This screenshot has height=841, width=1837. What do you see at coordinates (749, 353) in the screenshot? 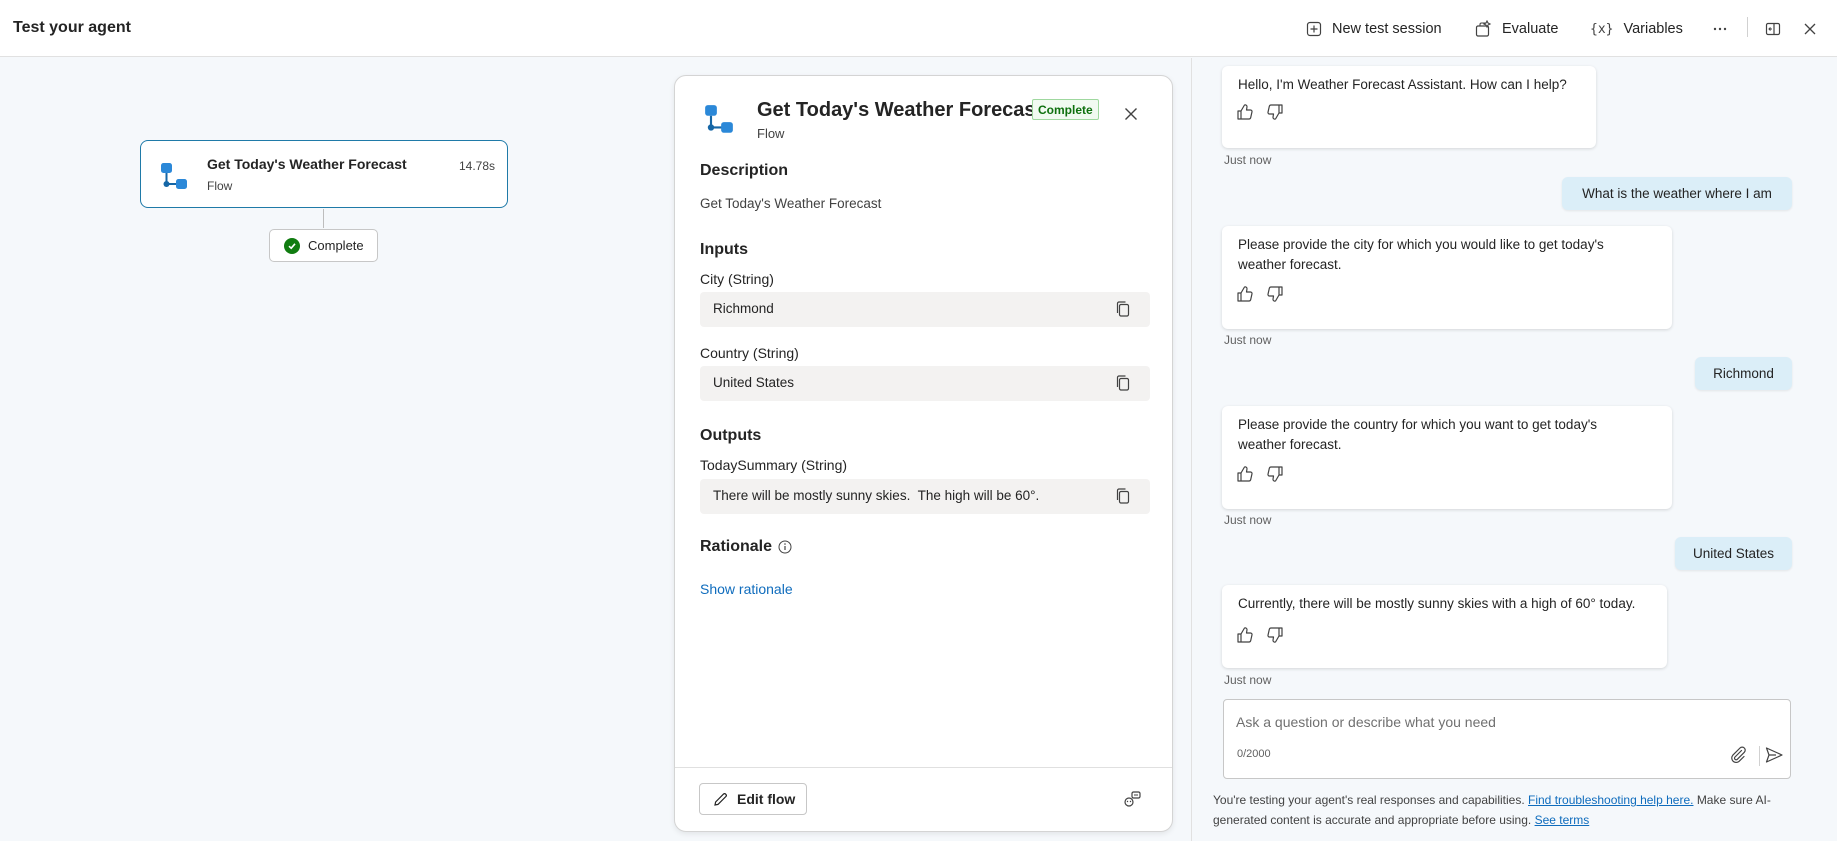
I see `input-label-country: Country (String)` at bounding box center [749, 353].